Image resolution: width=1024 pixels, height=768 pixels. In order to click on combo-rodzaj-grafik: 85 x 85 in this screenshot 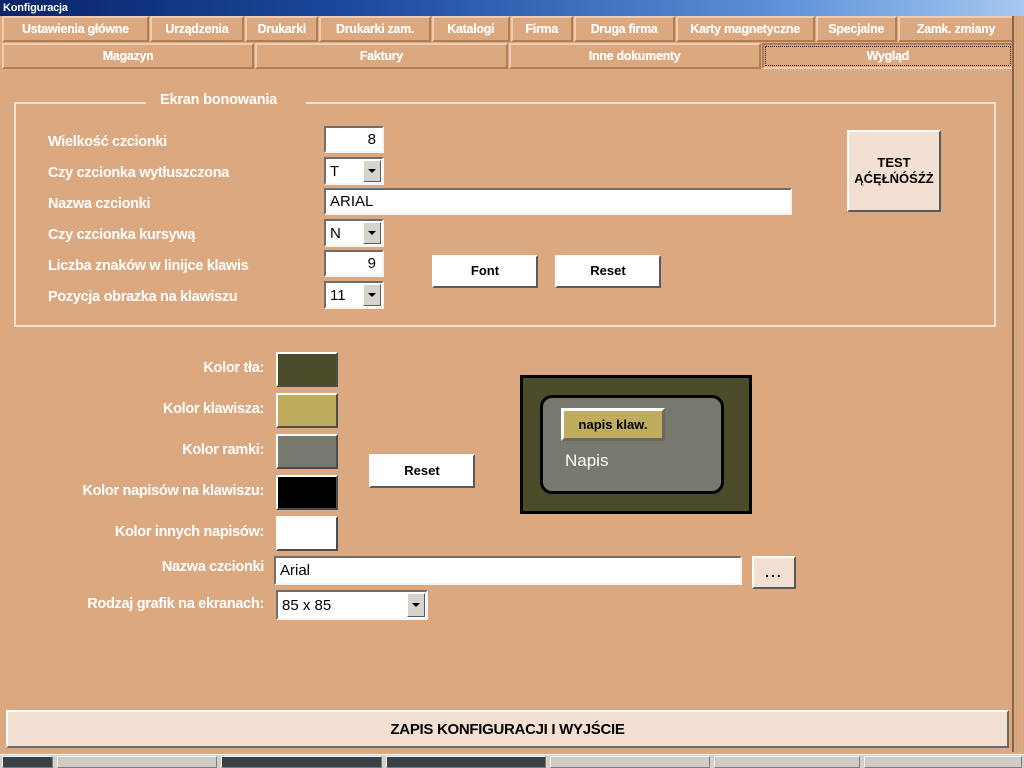, I will do `click(352, 605)`.